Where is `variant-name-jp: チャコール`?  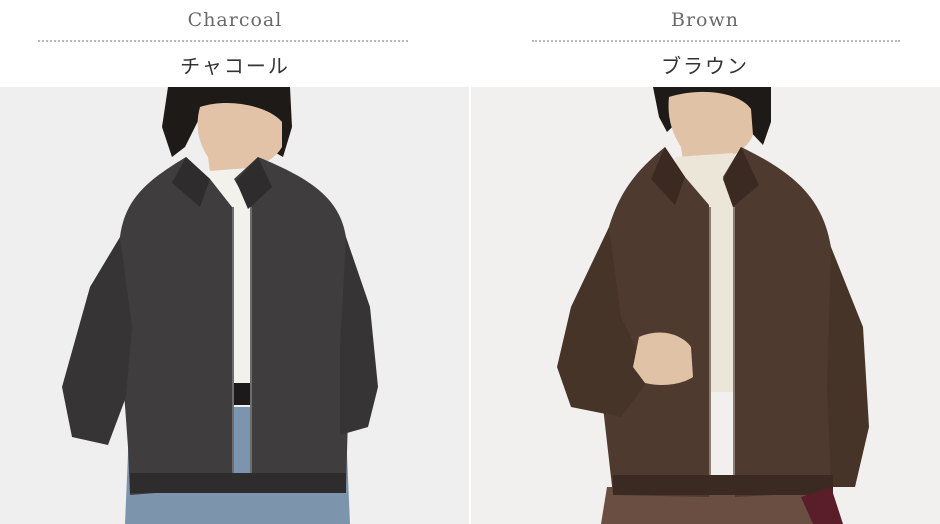 variant-name-jp: チャコール is located at coordinates (235, 66).